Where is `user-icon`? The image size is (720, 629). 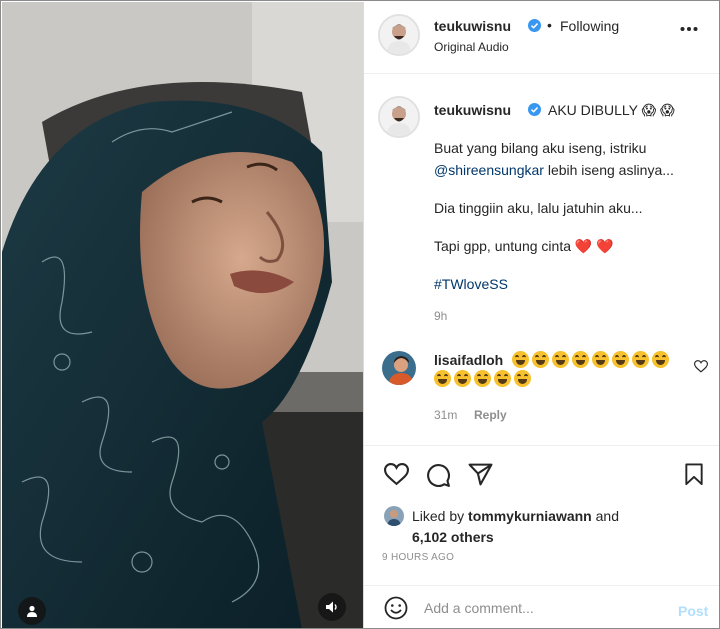 user-icon is located at coordinates (32, 611).